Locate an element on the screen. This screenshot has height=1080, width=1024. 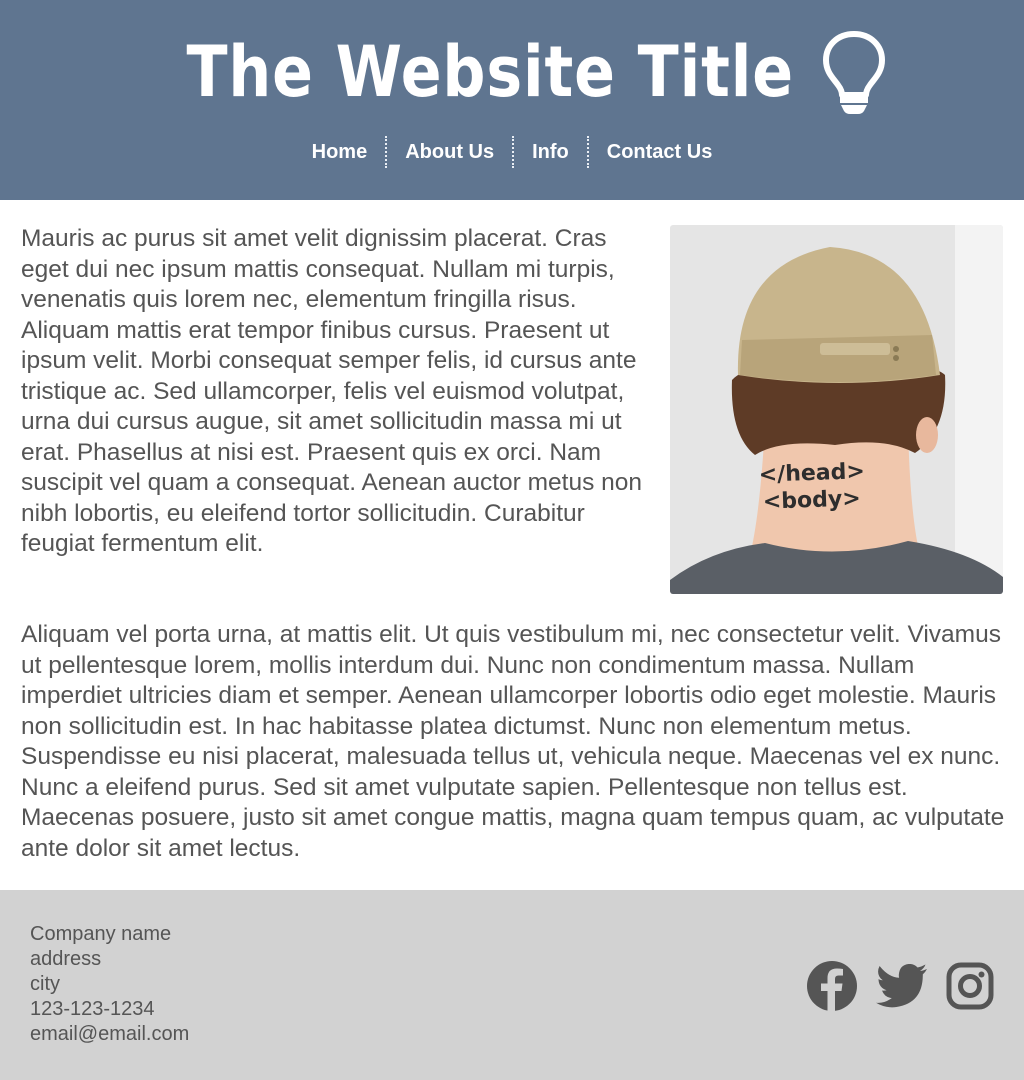
facebook-link is located at coordinates (832, 986).